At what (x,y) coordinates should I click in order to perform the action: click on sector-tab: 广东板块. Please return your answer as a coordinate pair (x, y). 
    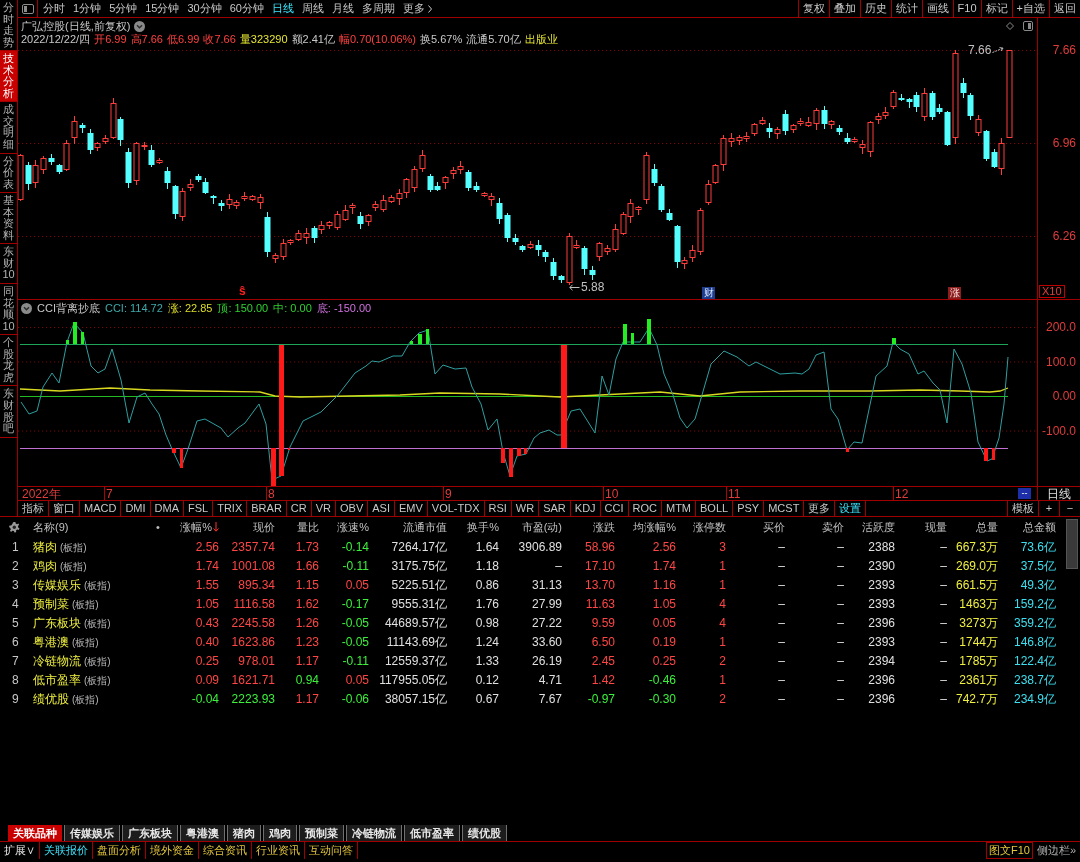
    Looking at the image, I should click on (150, 833).